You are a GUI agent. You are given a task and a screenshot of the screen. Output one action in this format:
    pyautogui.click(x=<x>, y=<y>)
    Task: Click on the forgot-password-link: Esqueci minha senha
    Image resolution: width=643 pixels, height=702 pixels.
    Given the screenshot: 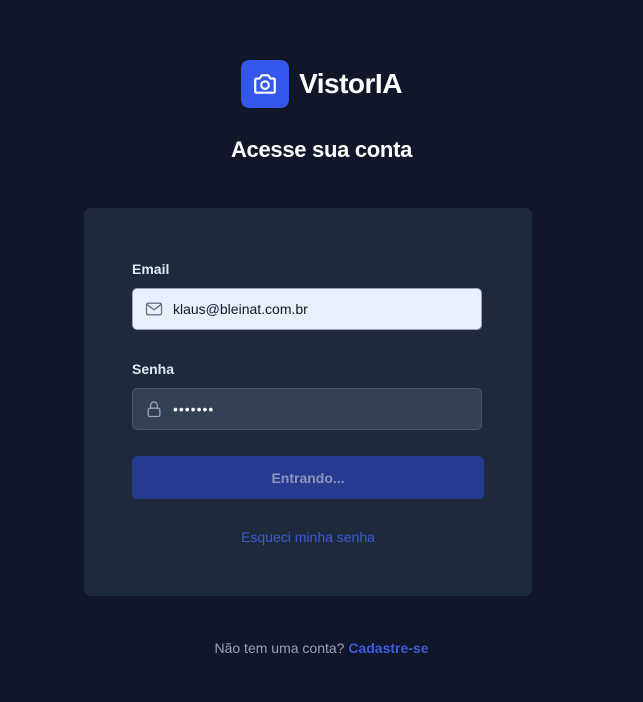 What is the action you would take?
    pyautogui.click(x=308, y=537)
    